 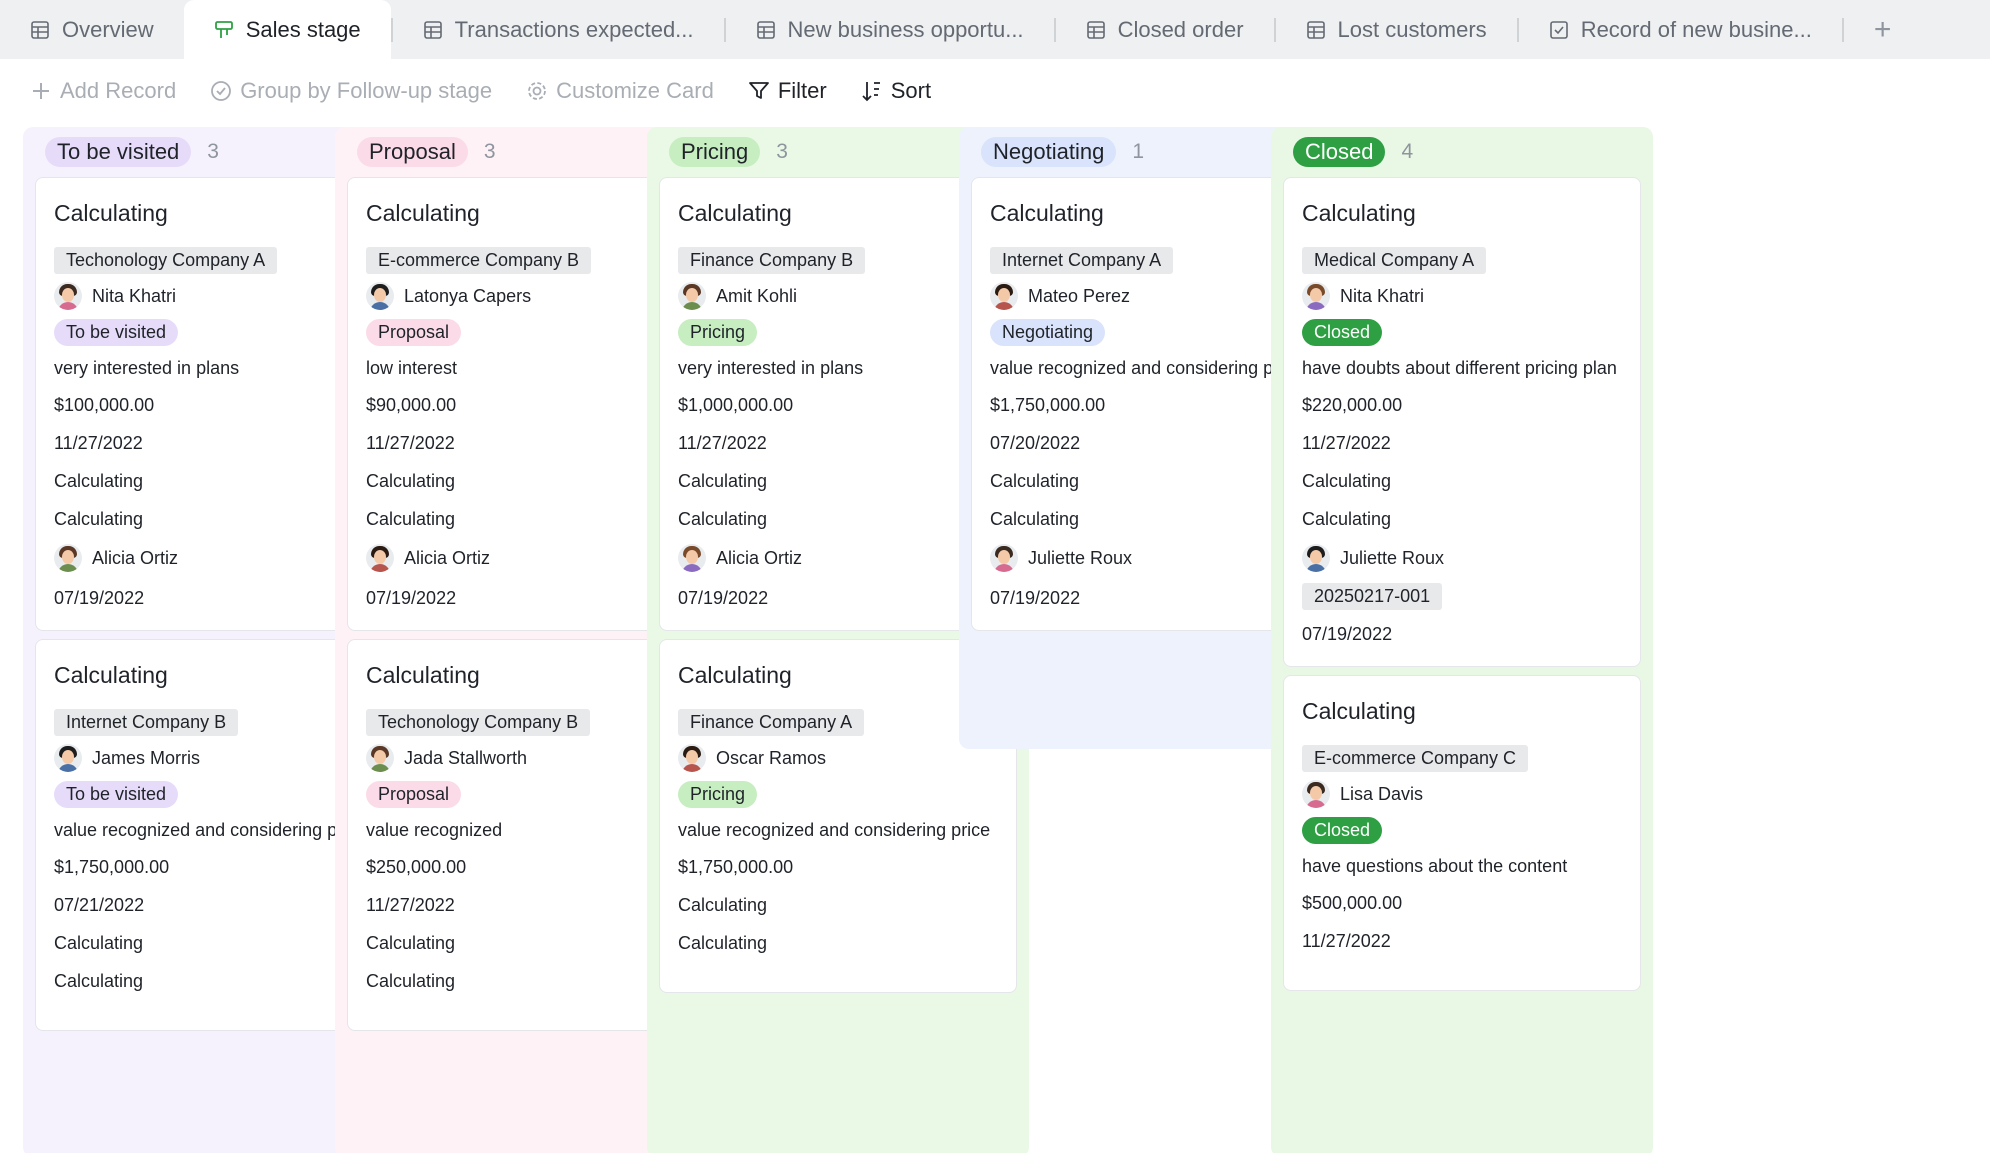 What do you see at coordinates (1462, 260) in the screenshot?
I see `card-field-company: Medical Company A` at bounding box center [1462, 260].